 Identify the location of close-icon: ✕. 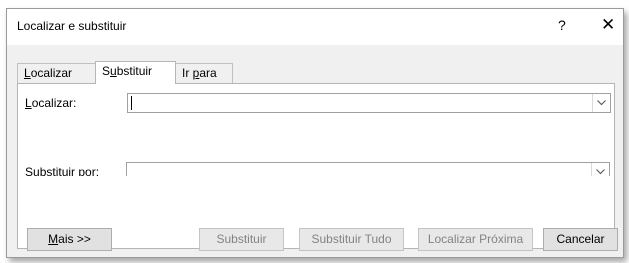
(608, 25).